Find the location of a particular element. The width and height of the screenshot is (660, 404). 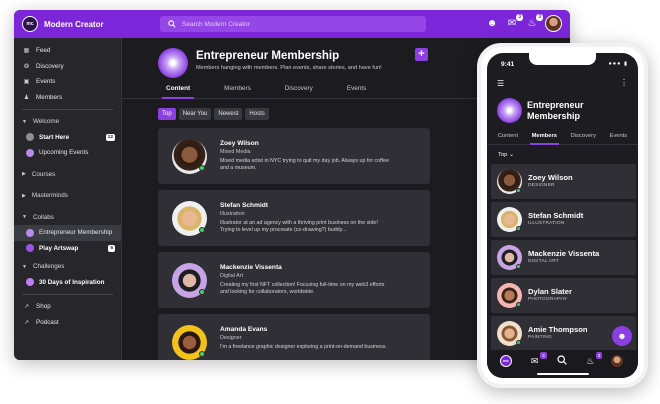

count-badge: 12 is located at coordinates (110, 137).